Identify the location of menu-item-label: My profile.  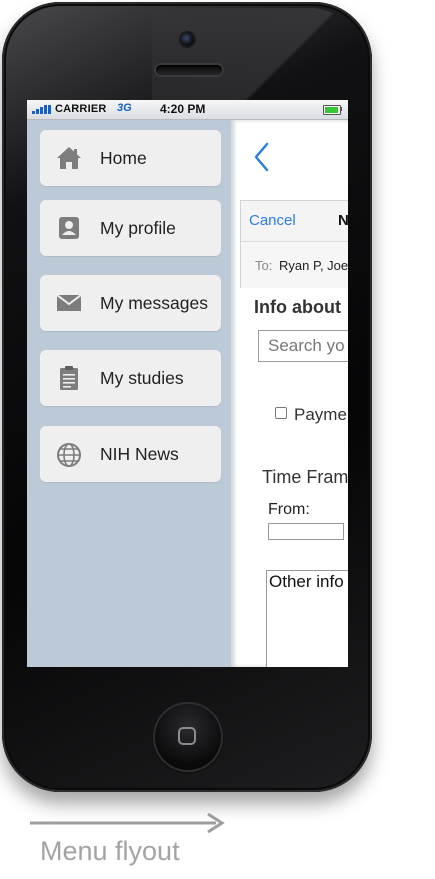
(138, 228).